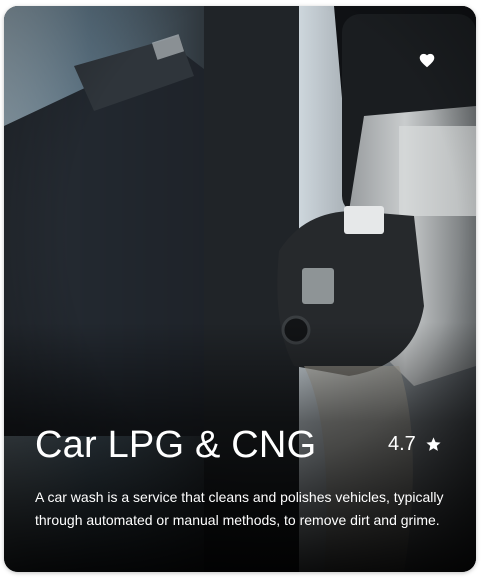  I want to click on heart-icon, so click(427, 60).